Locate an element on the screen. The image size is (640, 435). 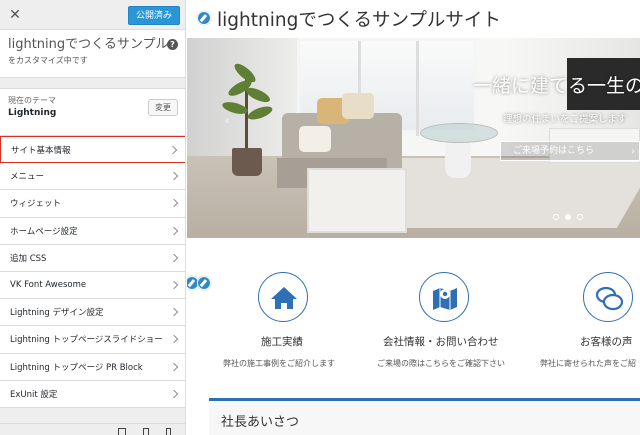
menu-item-menus: メニュー is located at coordinates (92, 177).